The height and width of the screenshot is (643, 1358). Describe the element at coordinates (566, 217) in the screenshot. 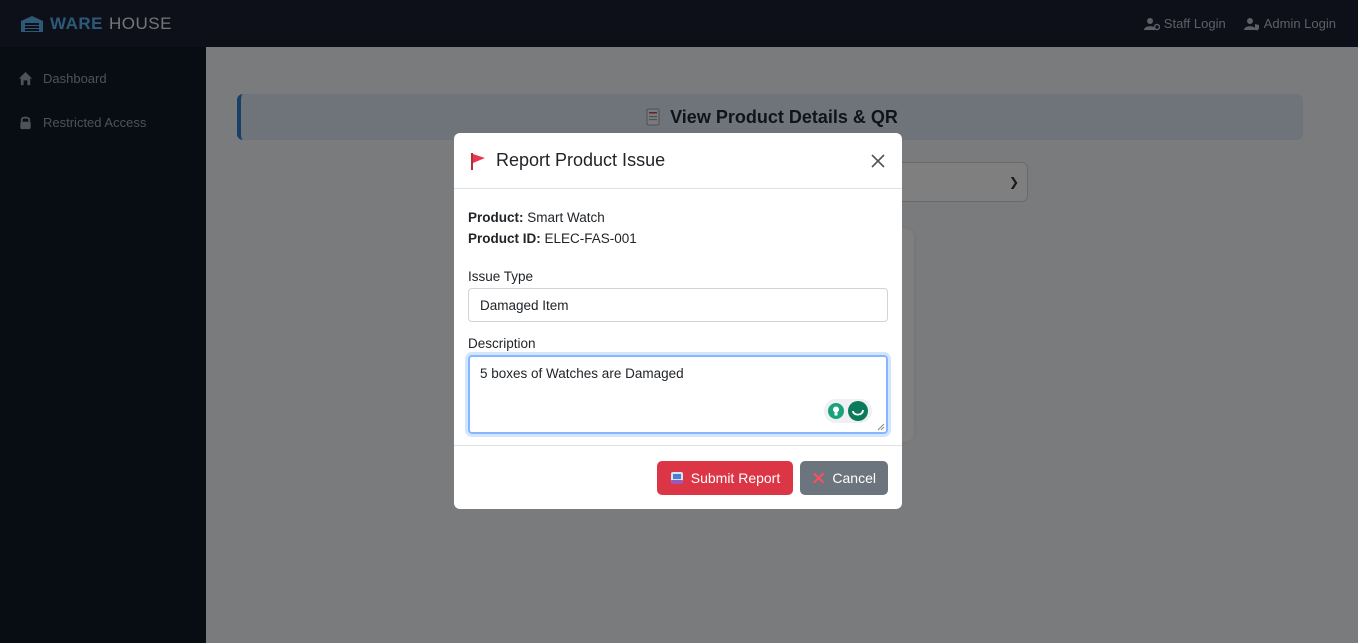

I see `product-value: Smart Watch` at that location.